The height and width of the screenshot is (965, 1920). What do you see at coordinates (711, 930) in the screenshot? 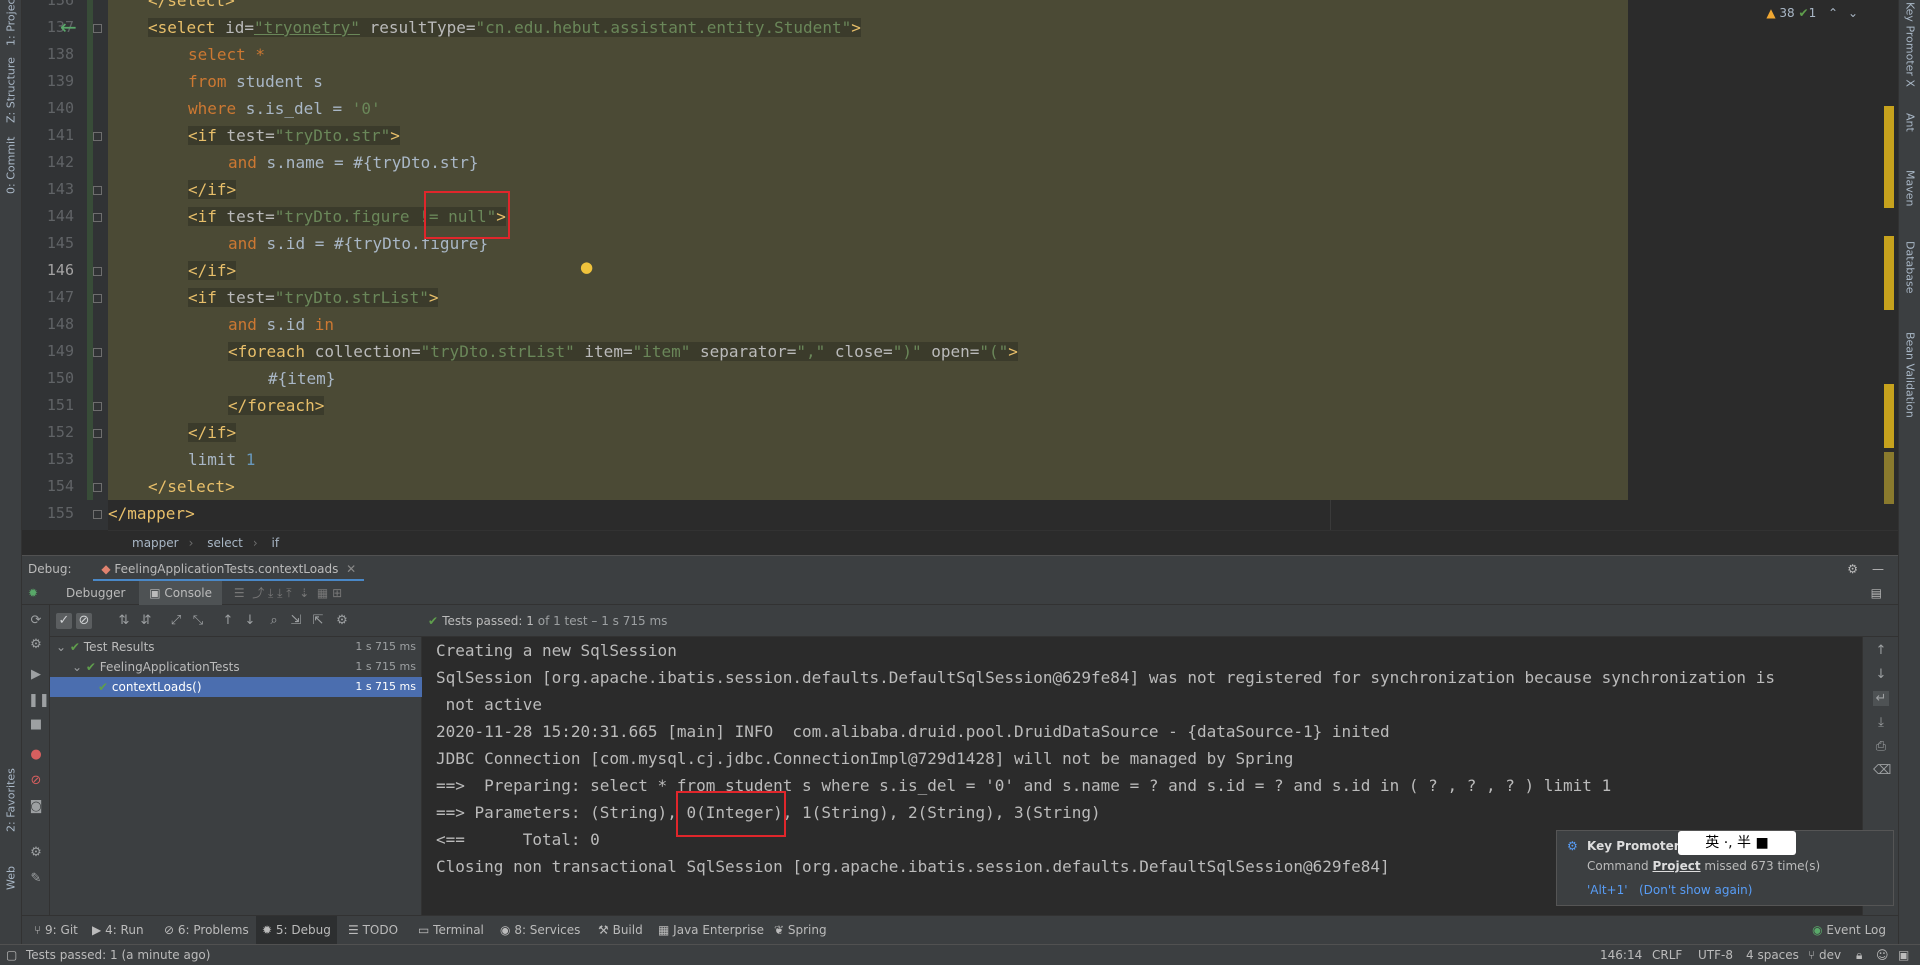
I see `tool-java-enterprise: ▦ Java Enterprise` at bounding box center [711, 930].